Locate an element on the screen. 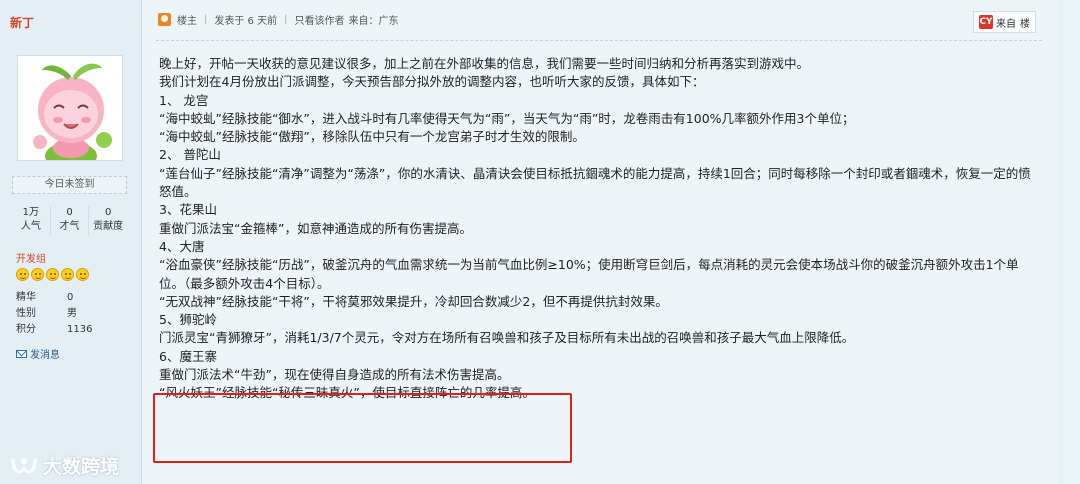  post-line: 重做门派法术“牛劲”，现在使得自身造成的所有法术伤害提高。 is located at coordinates (334, 375).